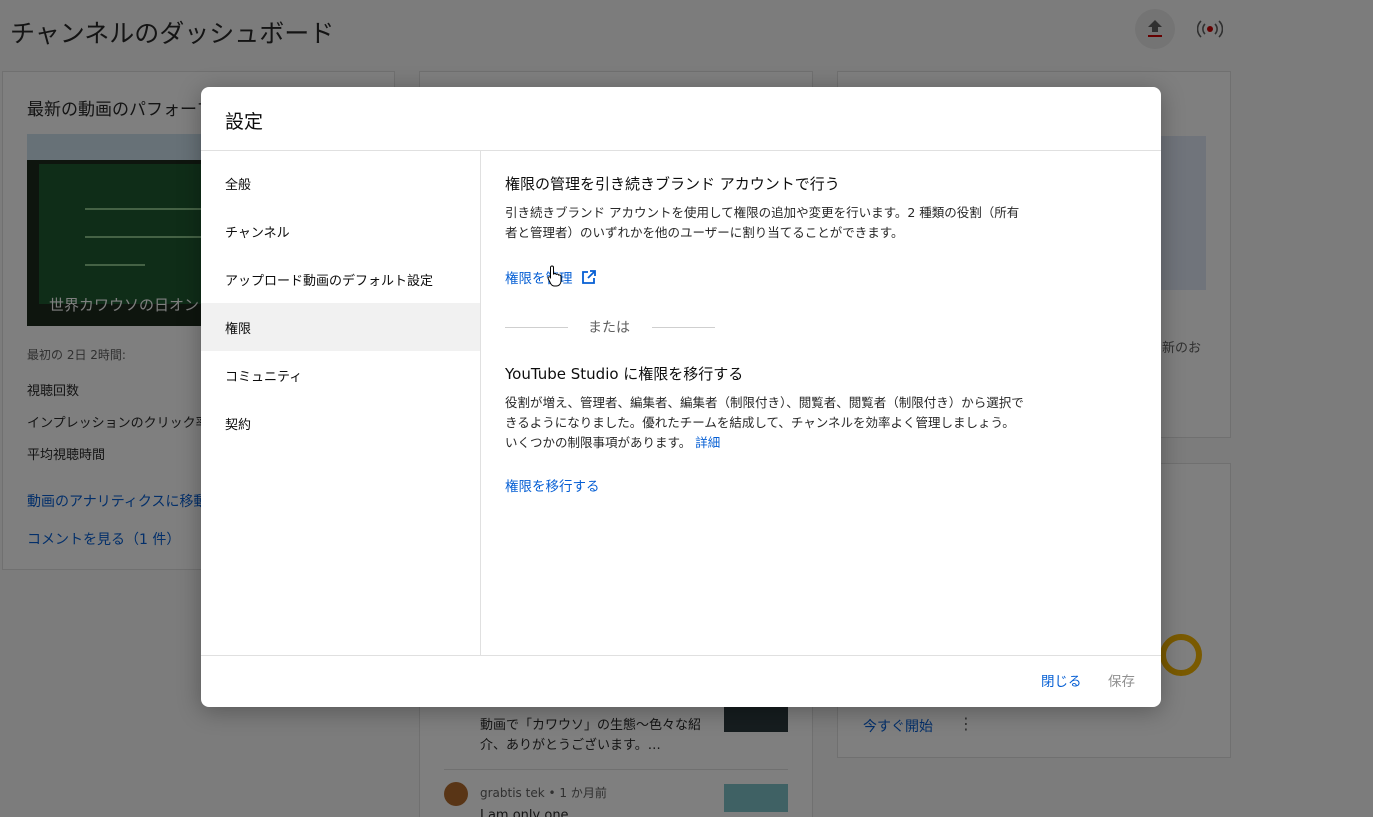 The width and height of the screenshot is (1373, 817). I want to click on brand-account-title: 権限の管理を引き続きブランド アカウントで行う, so click(672, 184).